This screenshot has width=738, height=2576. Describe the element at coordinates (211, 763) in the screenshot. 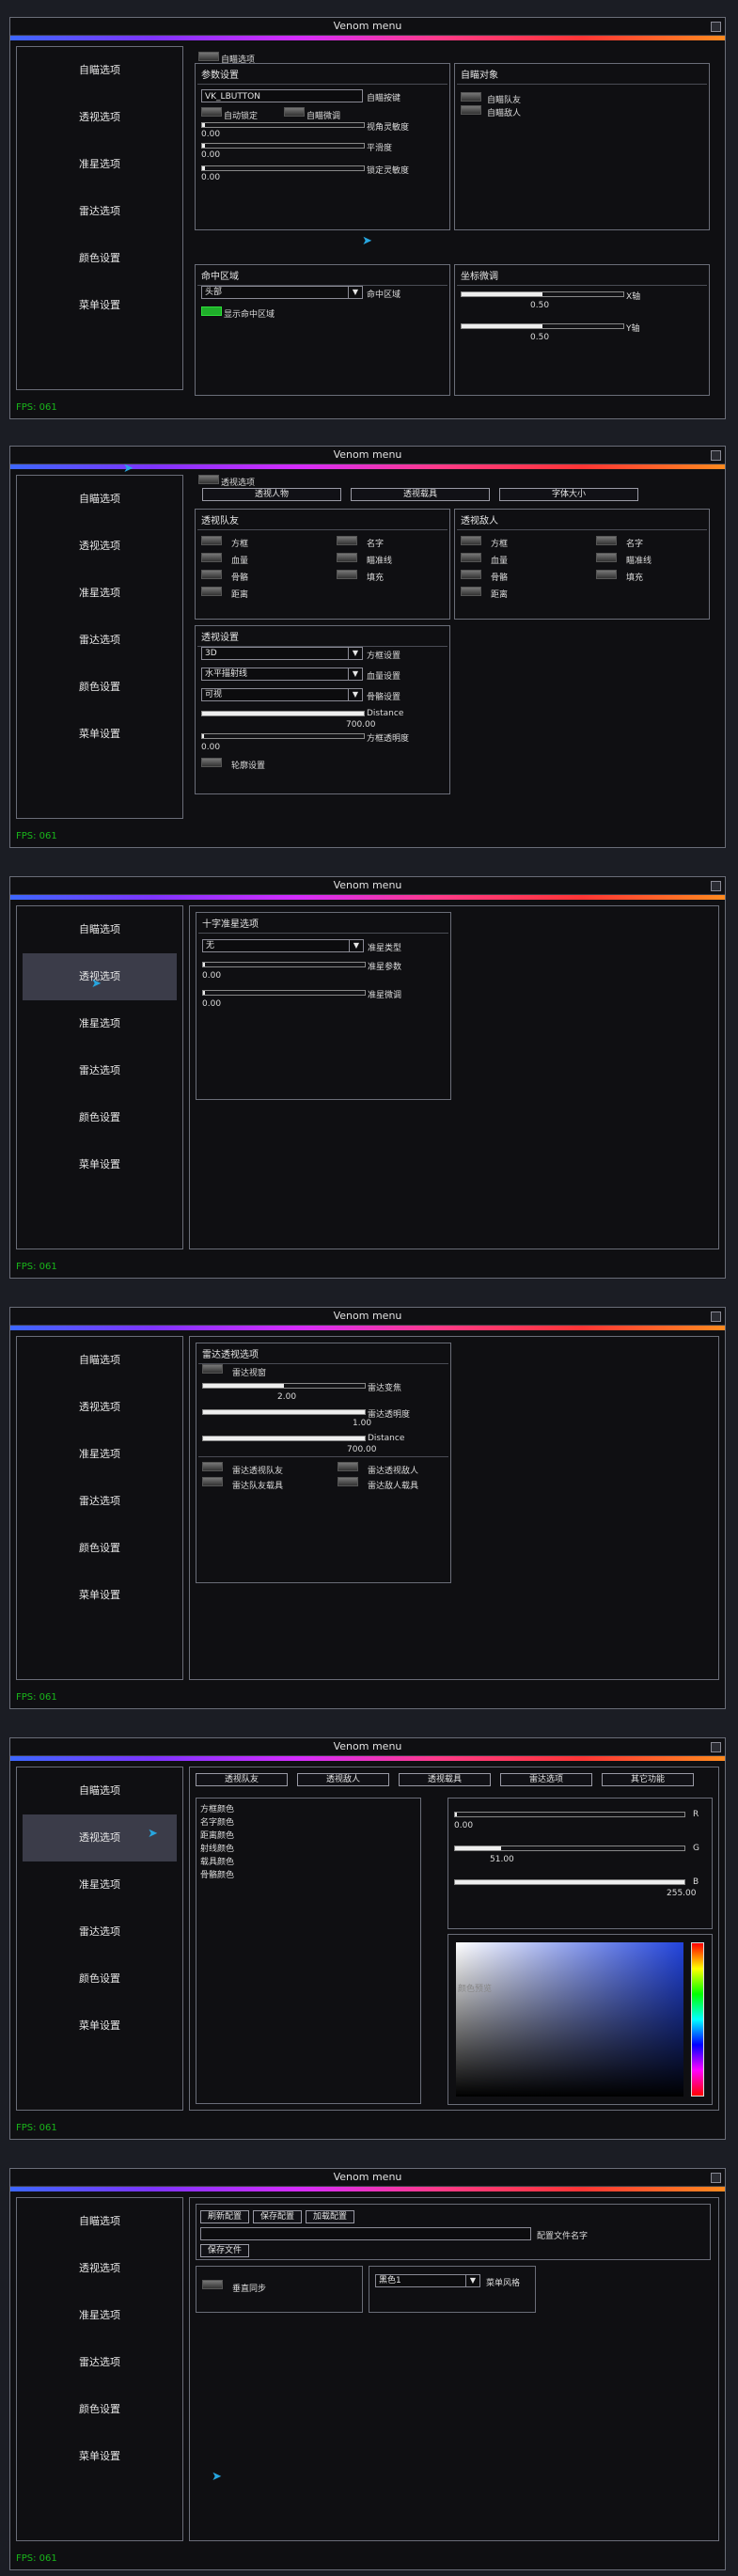

I see `outline-checkbox` at that location.